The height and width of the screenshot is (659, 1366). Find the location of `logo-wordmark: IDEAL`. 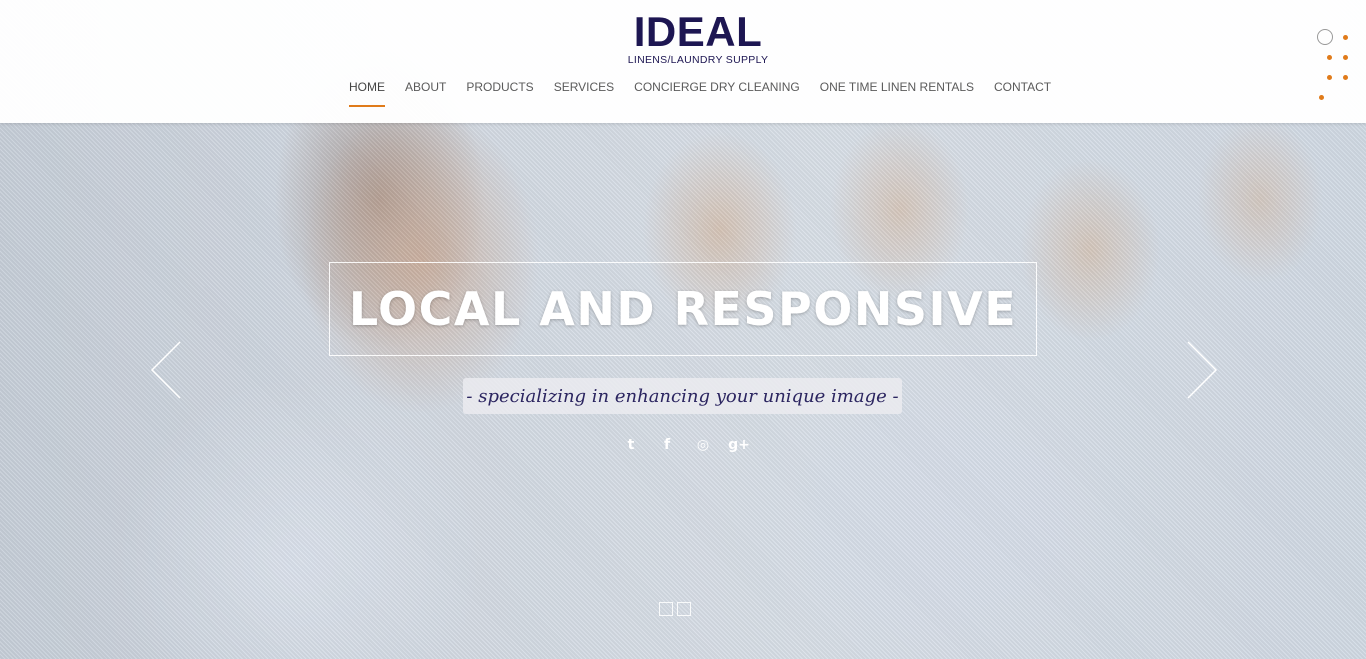

logo-wordmark: IDEAL is located at coordinates (698, 31).